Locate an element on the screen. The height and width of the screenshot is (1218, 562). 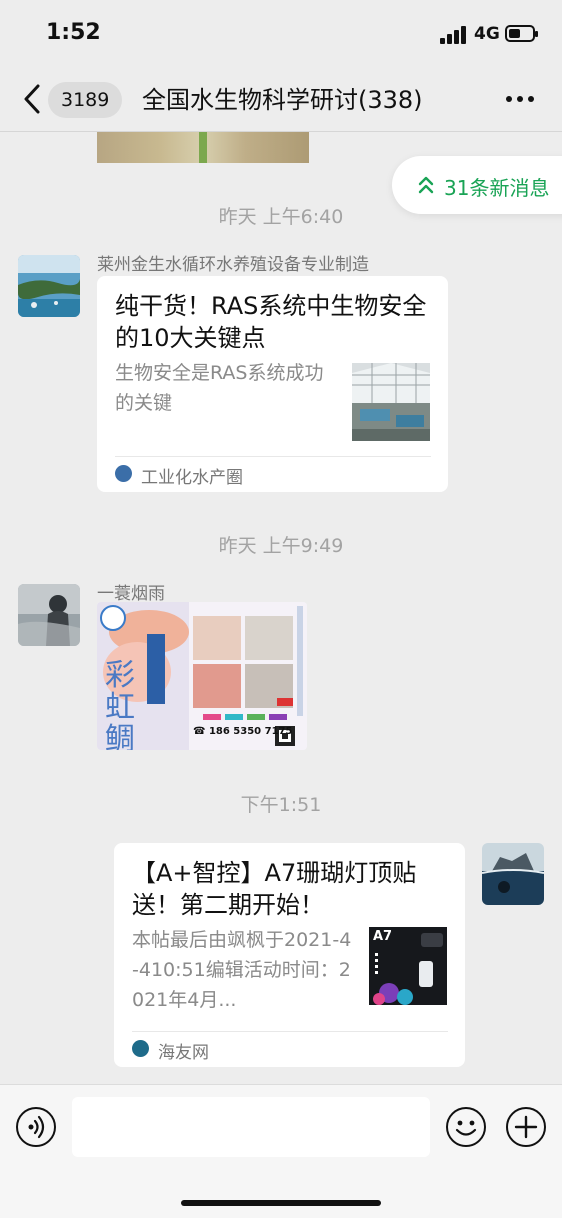
poster-title: 彩虹鲷 is located at coordinates (120, 704).